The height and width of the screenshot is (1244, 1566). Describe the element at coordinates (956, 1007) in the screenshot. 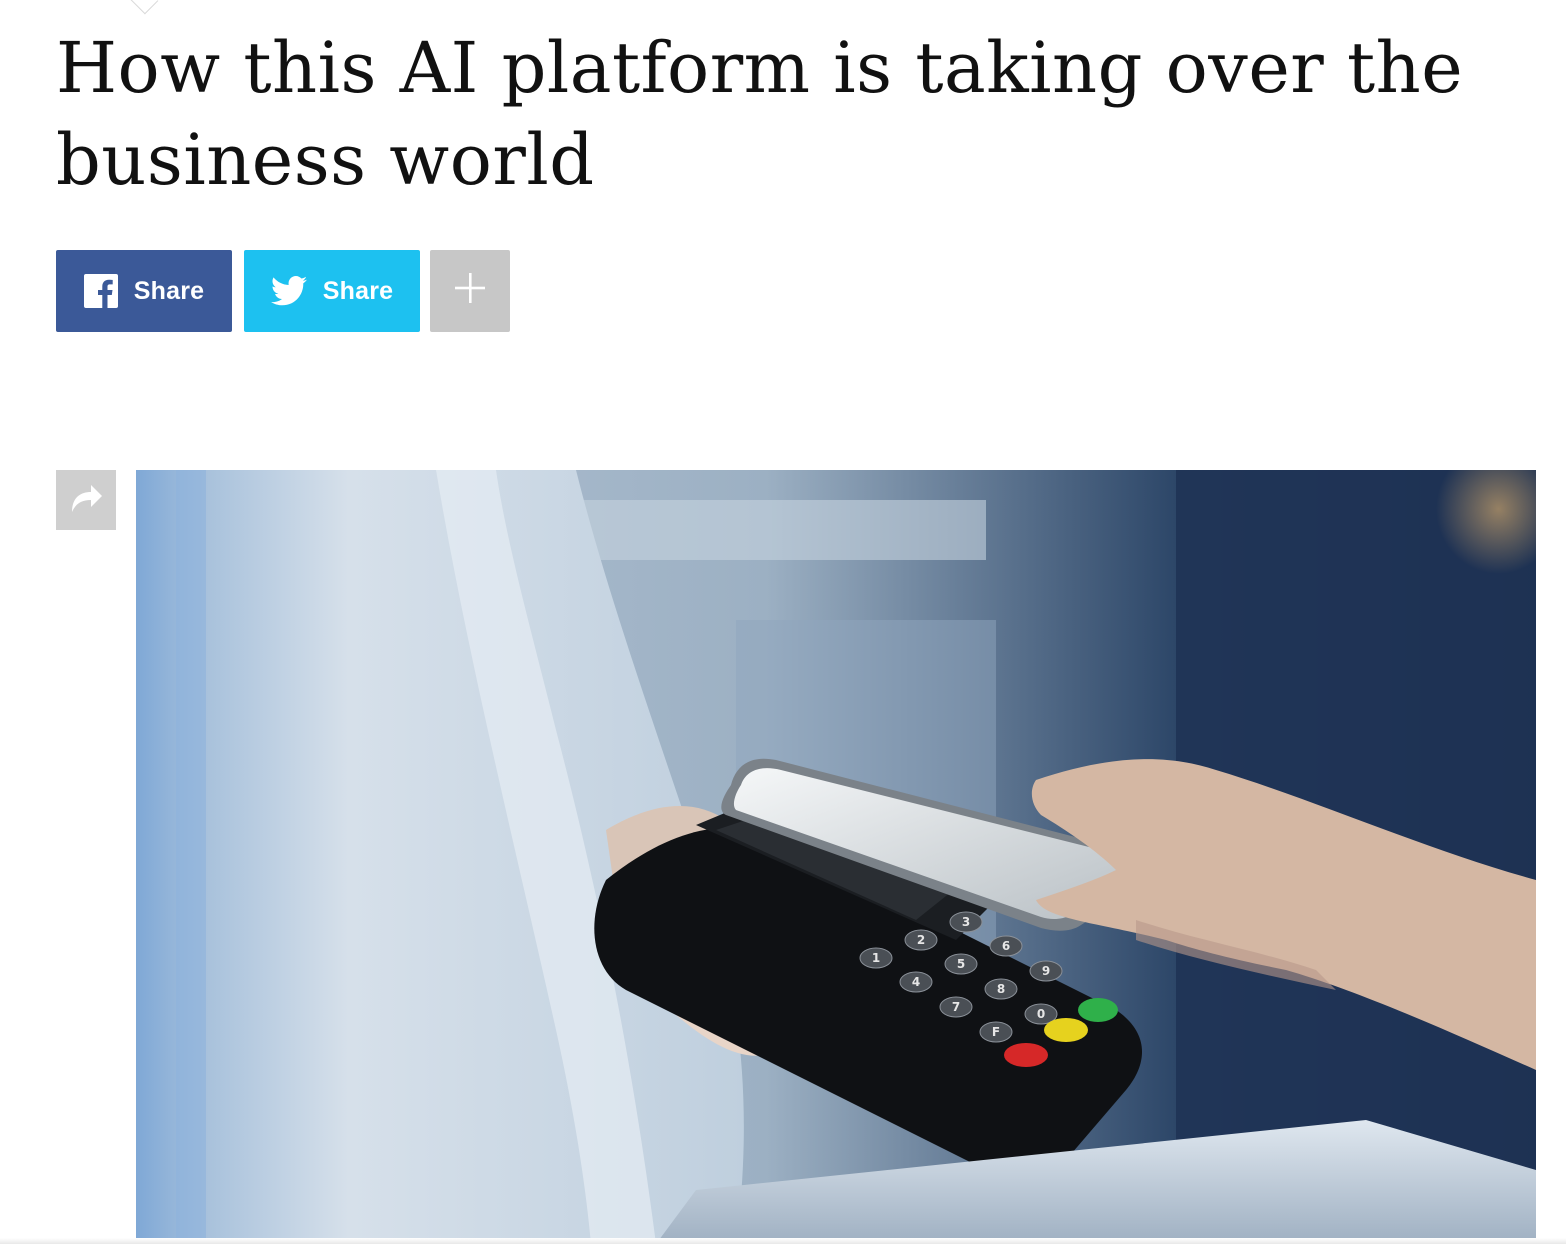

I see `key-label: 7` at that location.